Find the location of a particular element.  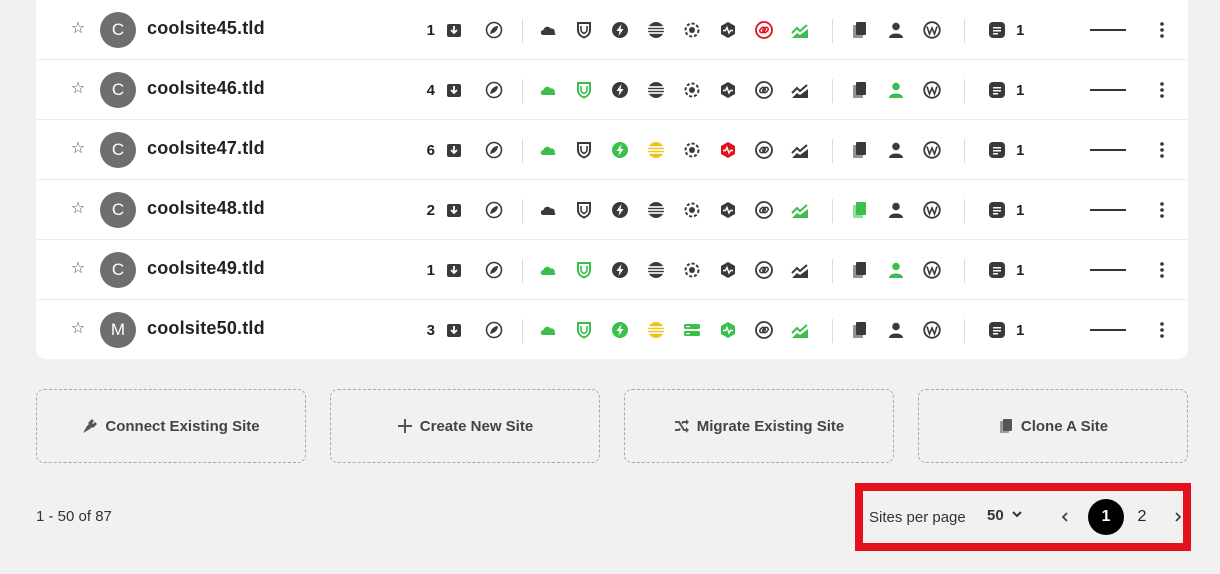

sites-per-page-select: 50 is located at coordinates (1005, 515).